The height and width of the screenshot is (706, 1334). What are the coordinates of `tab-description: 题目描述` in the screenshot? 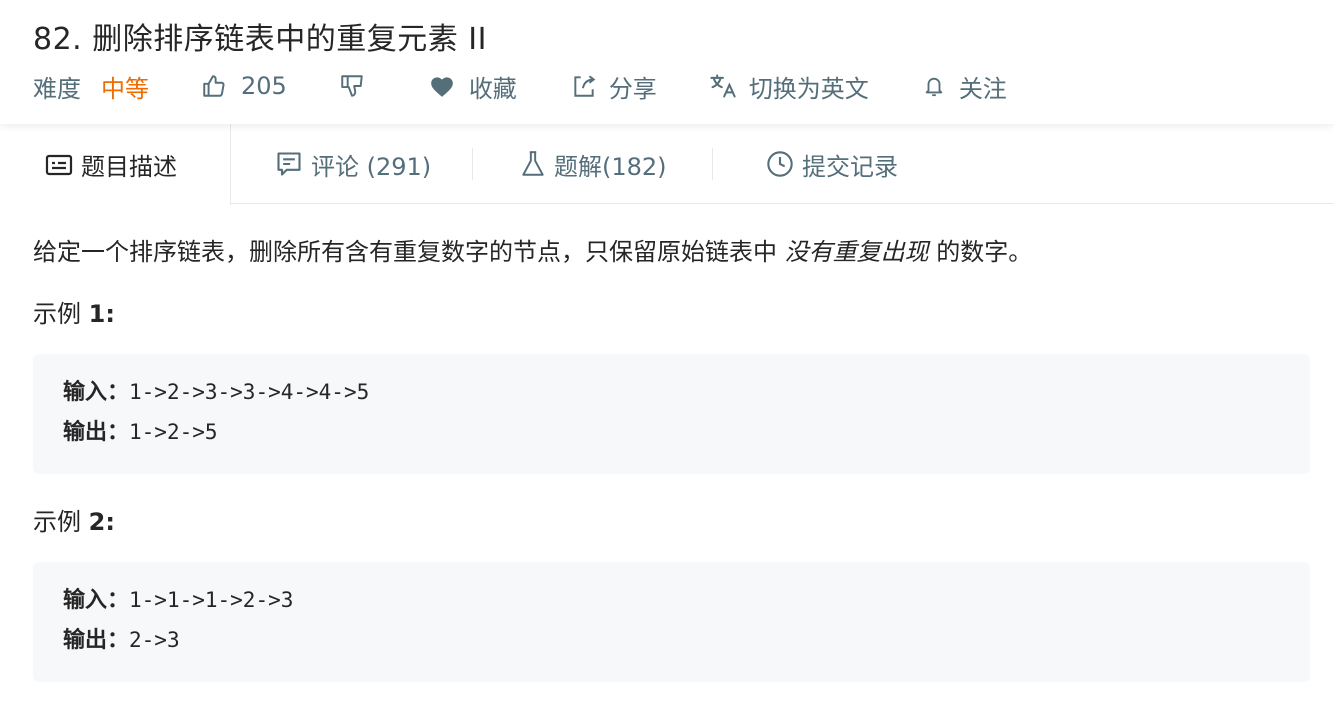 It's located at (115, 164).